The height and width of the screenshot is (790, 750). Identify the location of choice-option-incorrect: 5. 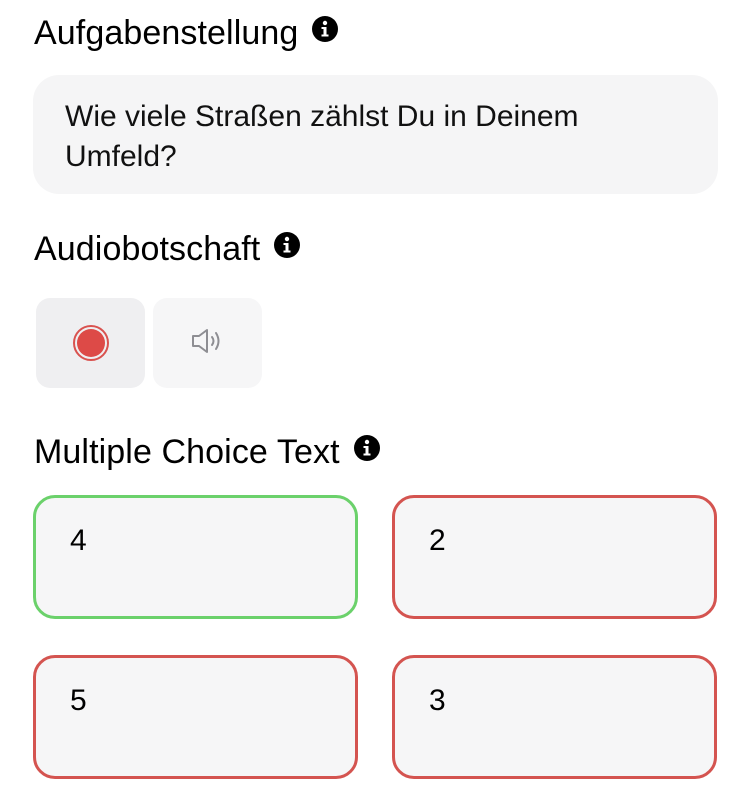
(195, 717).